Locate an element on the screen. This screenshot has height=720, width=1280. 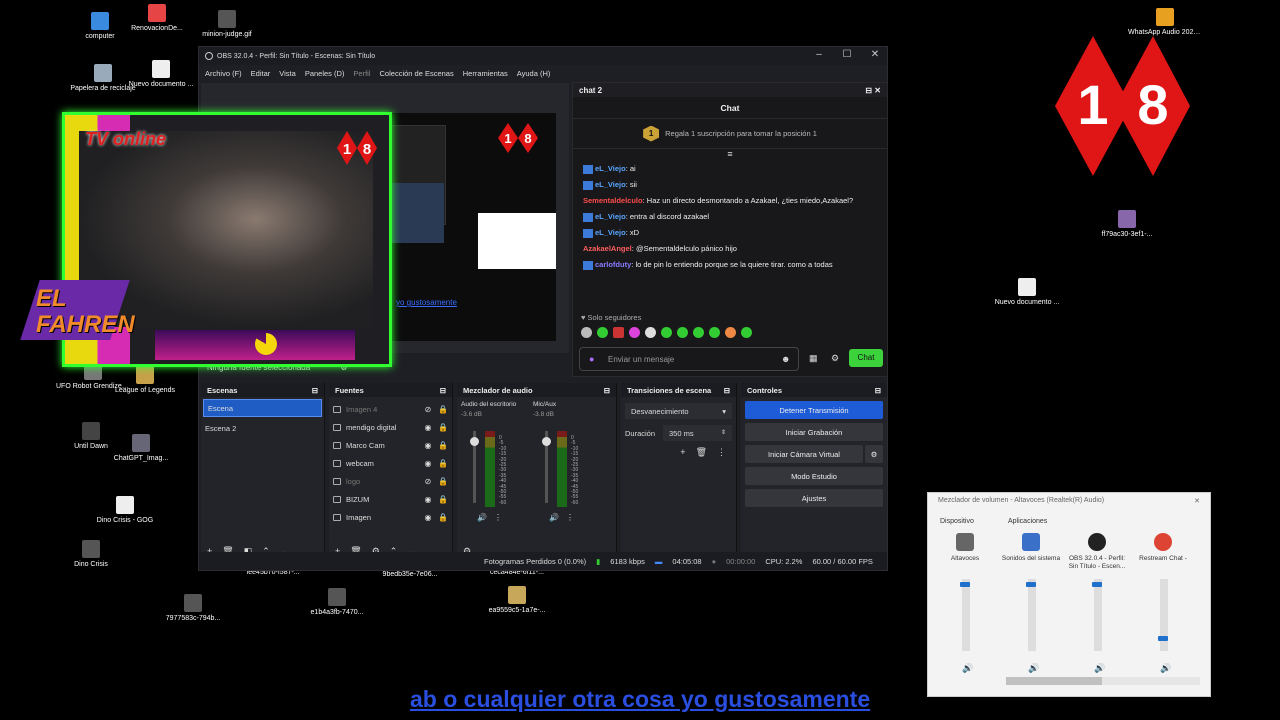
desktop-icon: Dino Crisis is located at coordinates (91, 554).